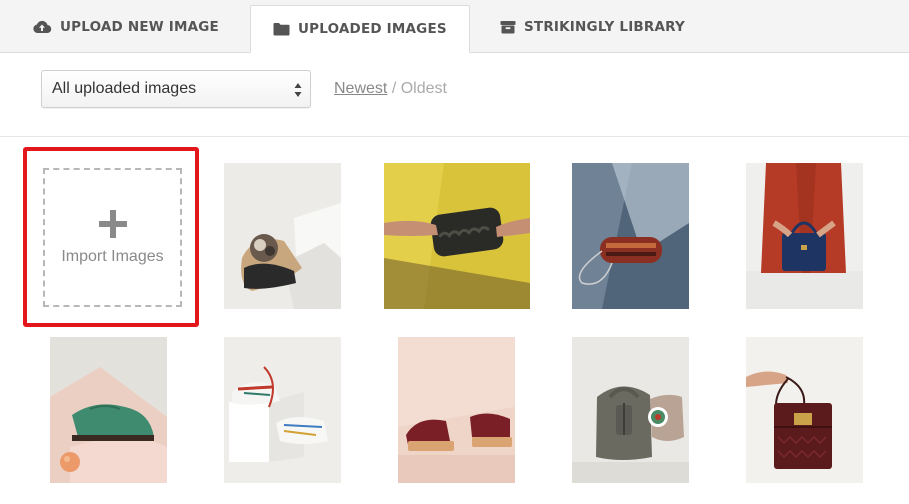  I want to click on sort-options: Newest / Oldest, so click(390, 89).